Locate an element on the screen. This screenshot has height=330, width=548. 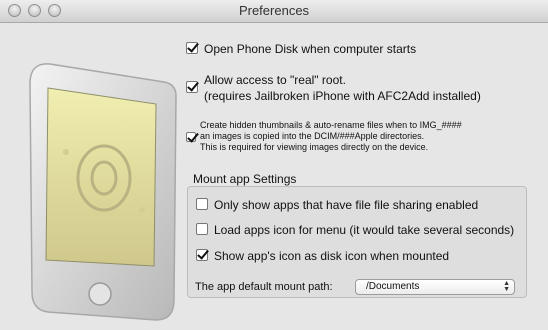
mount-path-select: /Documents ▲ ▼ is located at coordinates (435, 287).